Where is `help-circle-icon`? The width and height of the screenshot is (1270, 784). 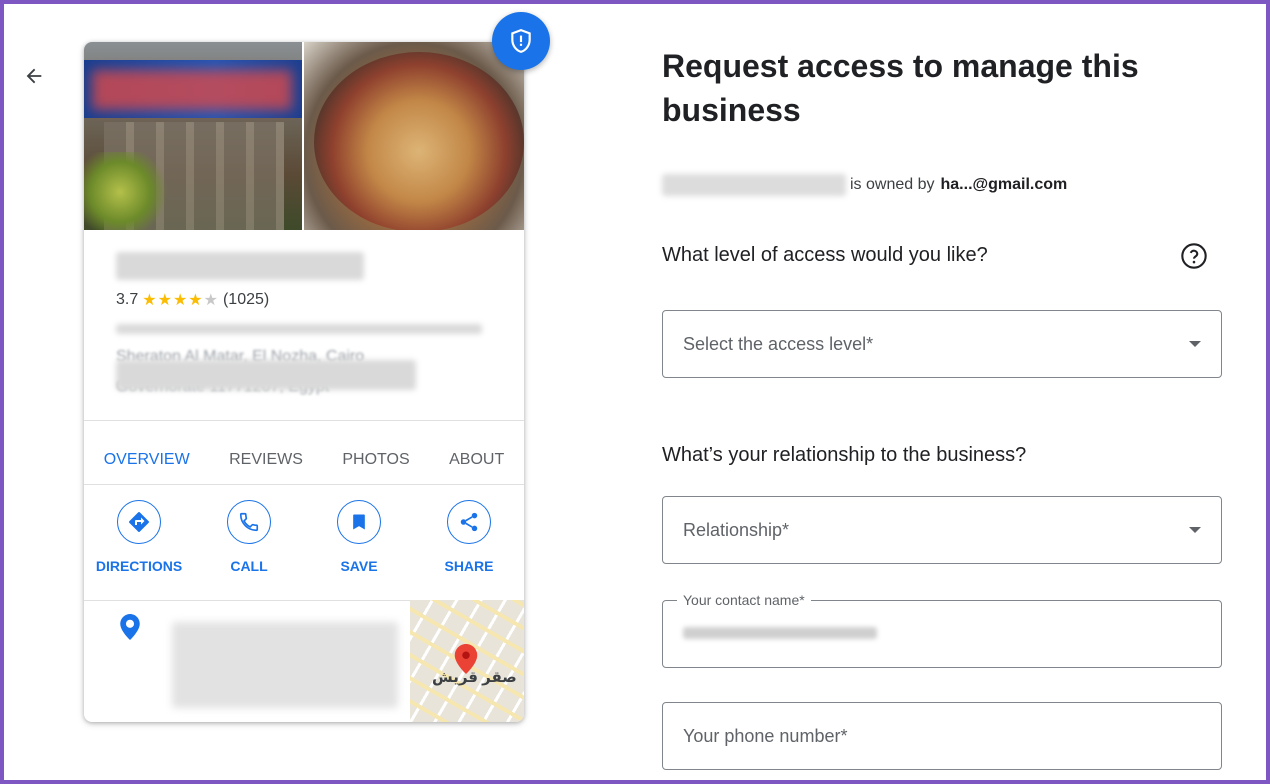
help-circle-icon is located at coordinates (1194, 256).